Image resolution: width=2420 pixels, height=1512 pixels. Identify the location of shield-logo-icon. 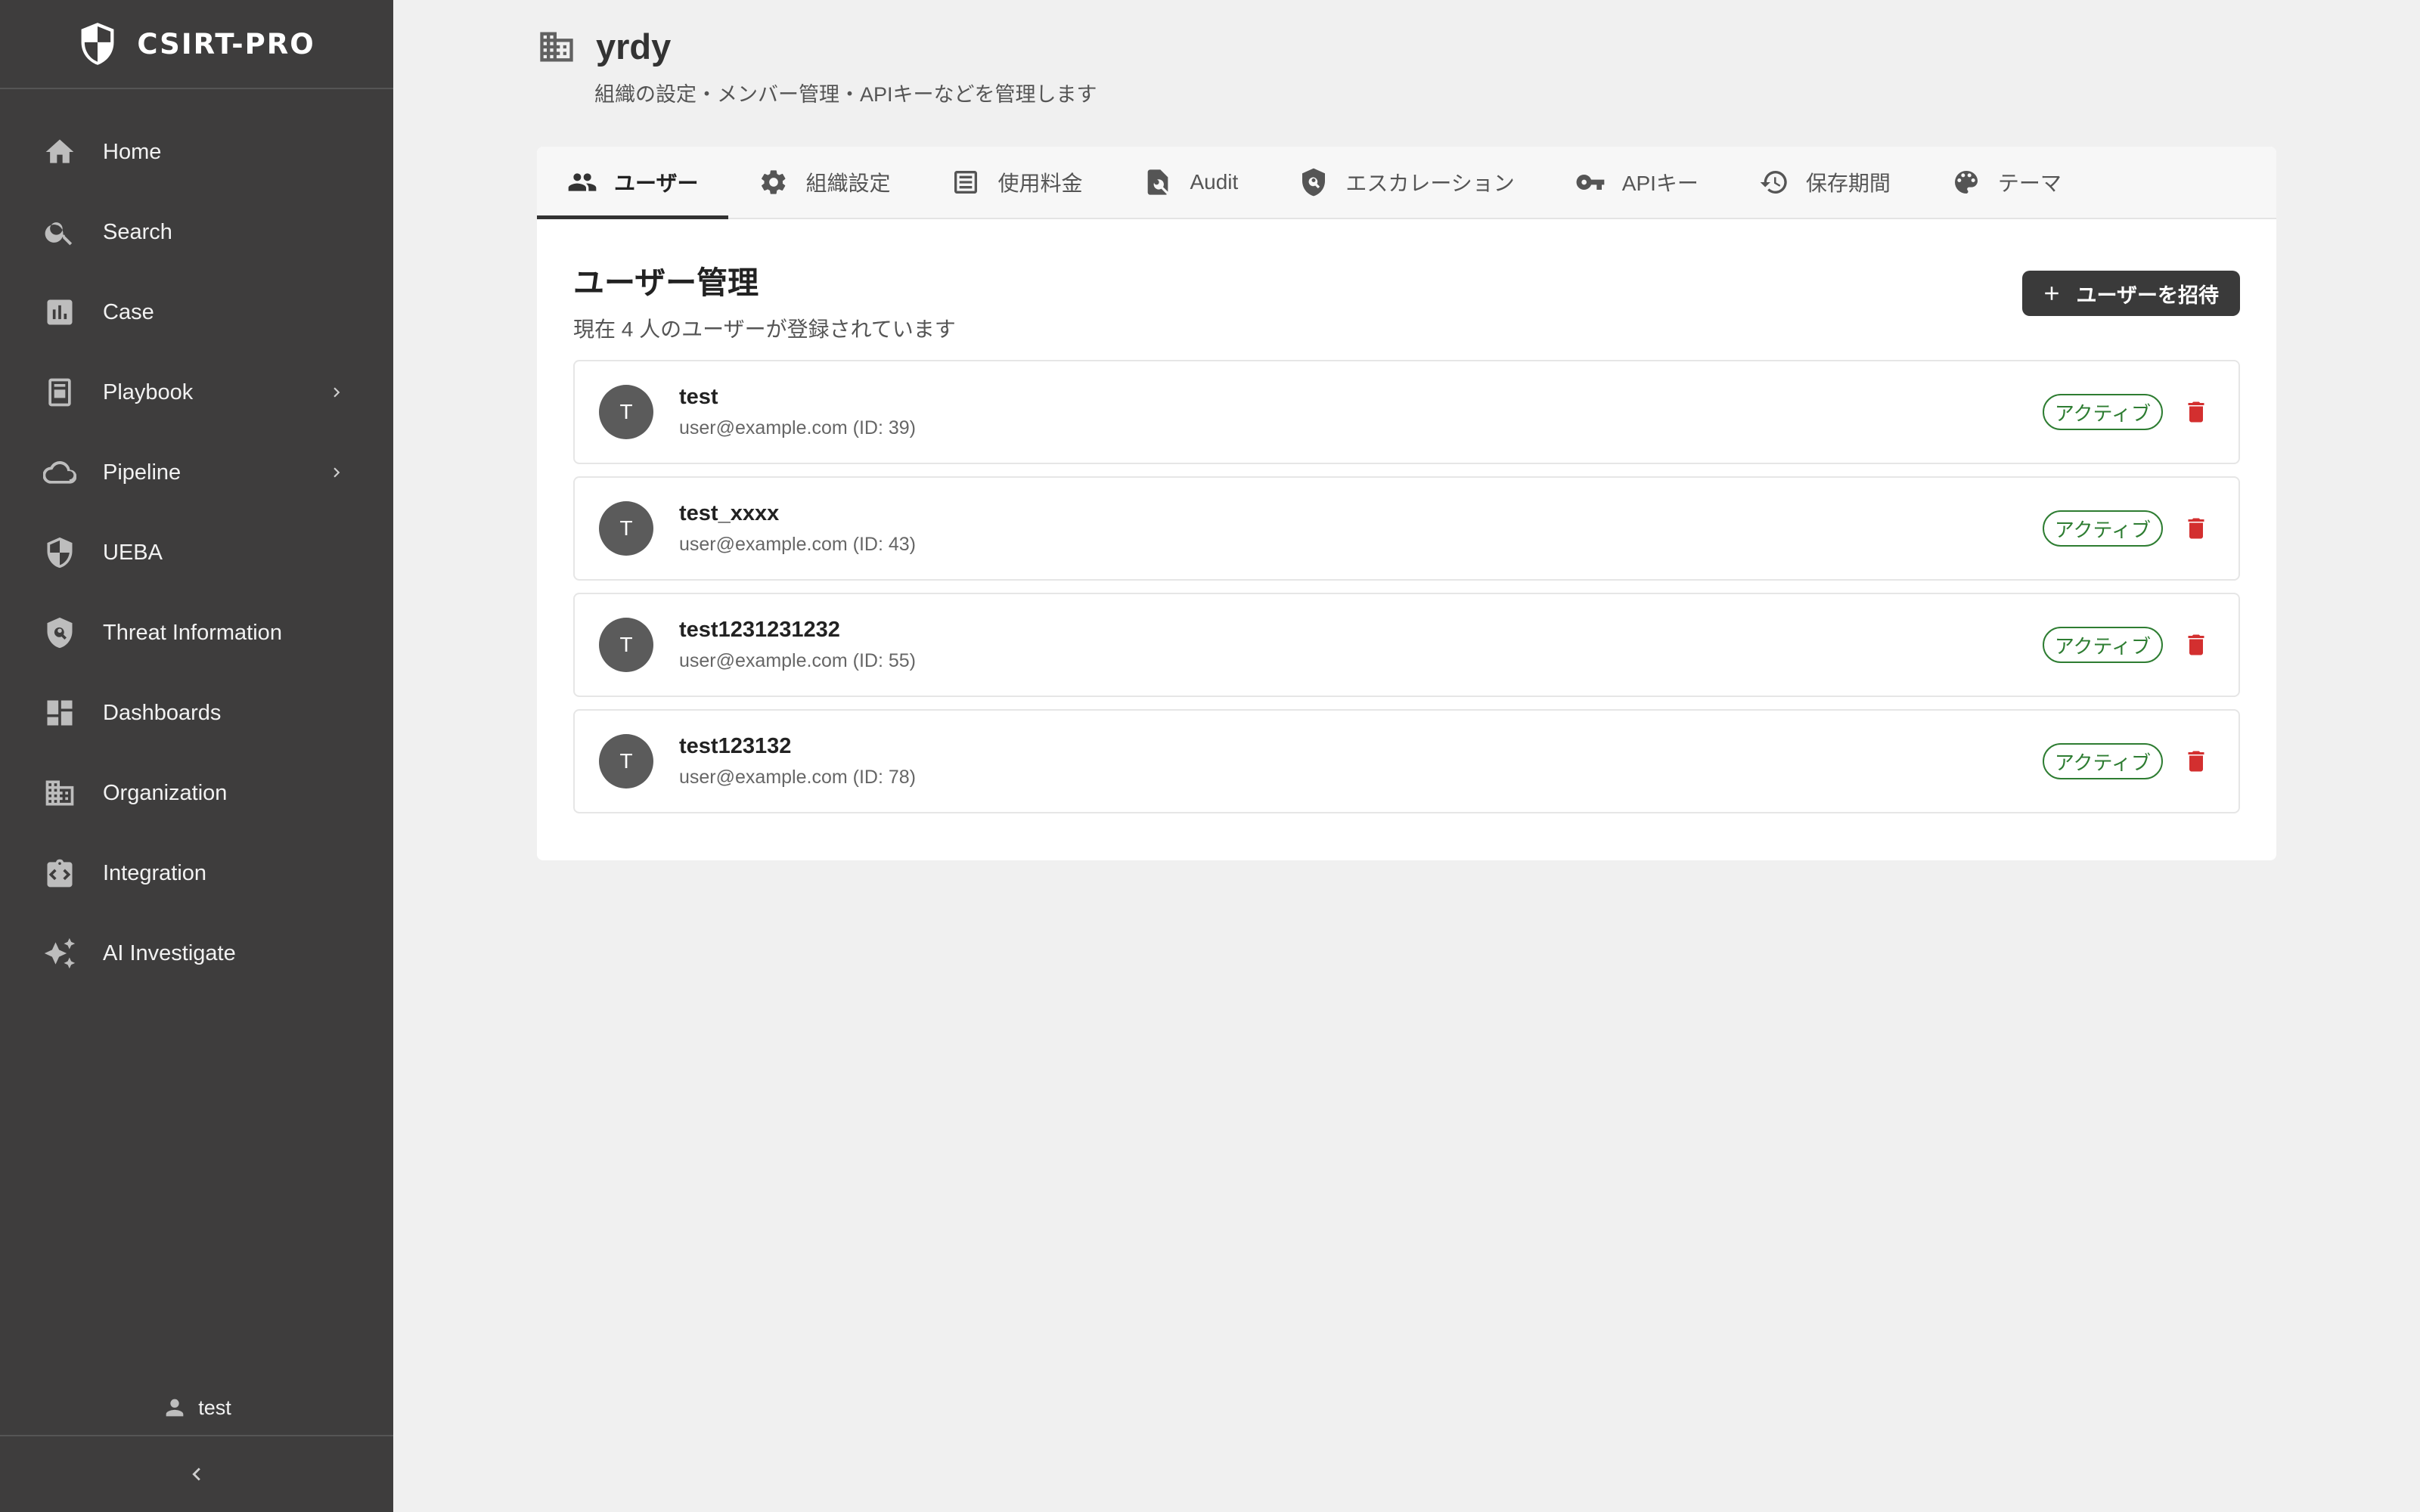
(97, 44).